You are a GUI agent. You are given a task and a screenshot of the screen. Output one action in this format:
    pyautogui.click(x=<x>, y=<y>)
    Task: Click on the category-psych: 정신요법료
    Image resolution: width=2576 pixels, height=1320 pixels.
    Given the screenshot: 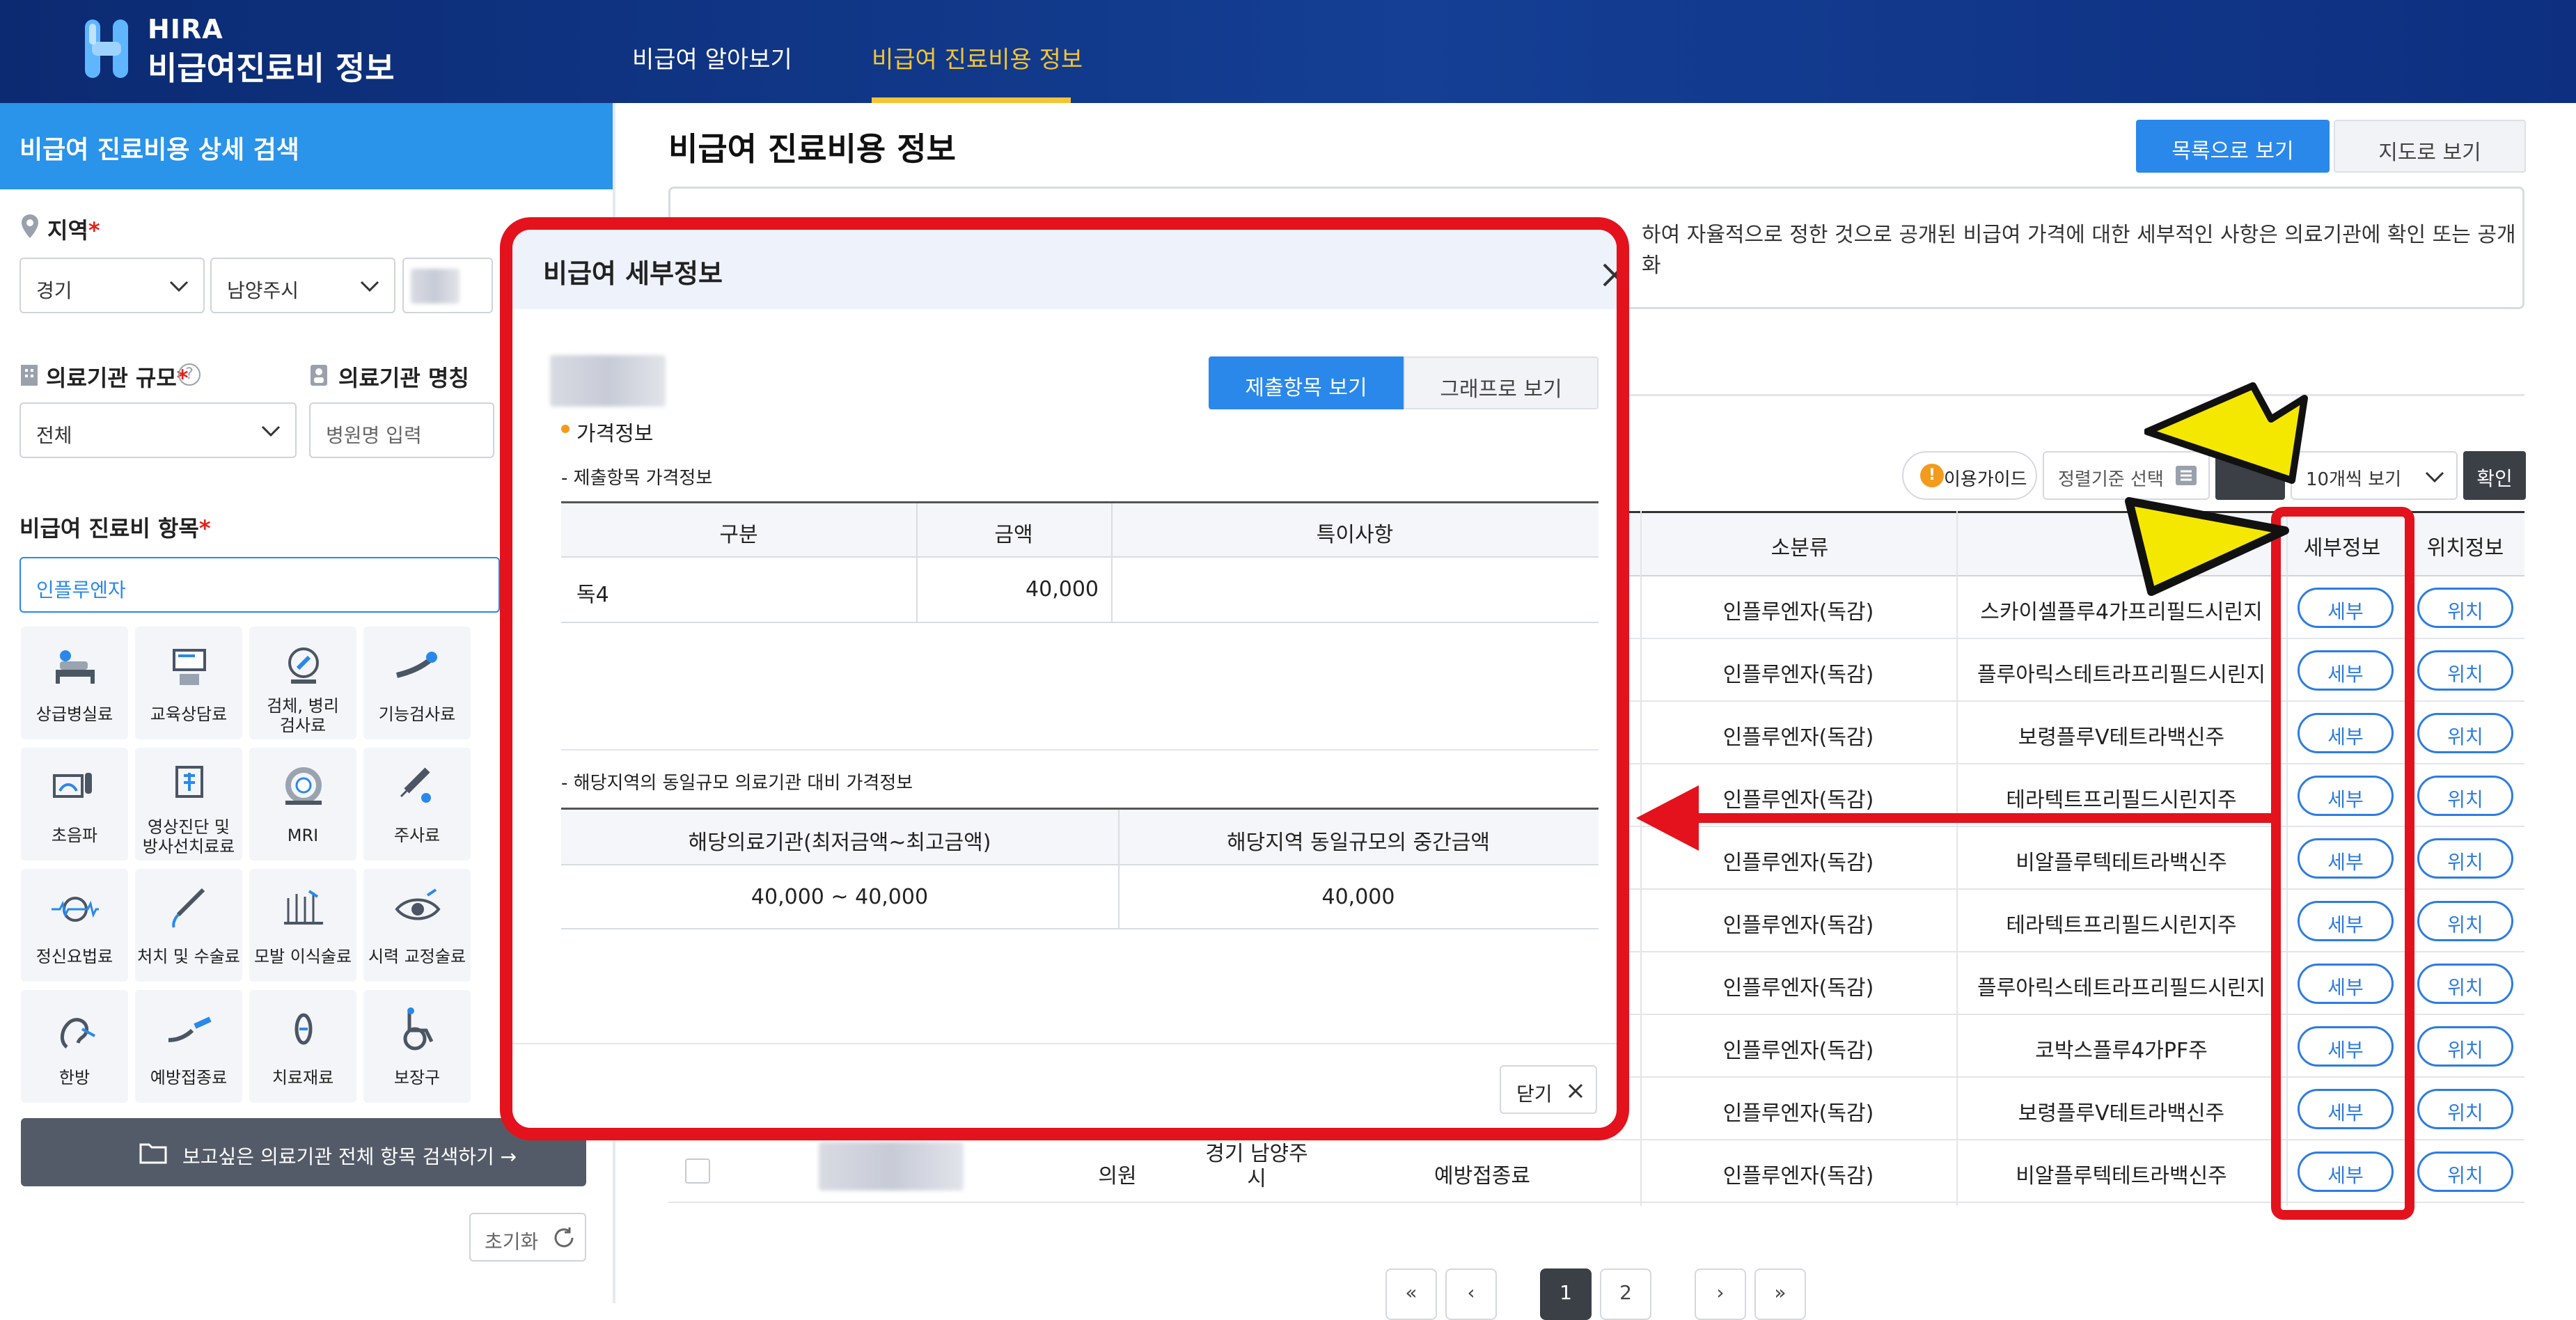 What is the action you would take?
    pyautogui.click(x=74, y=925)
    